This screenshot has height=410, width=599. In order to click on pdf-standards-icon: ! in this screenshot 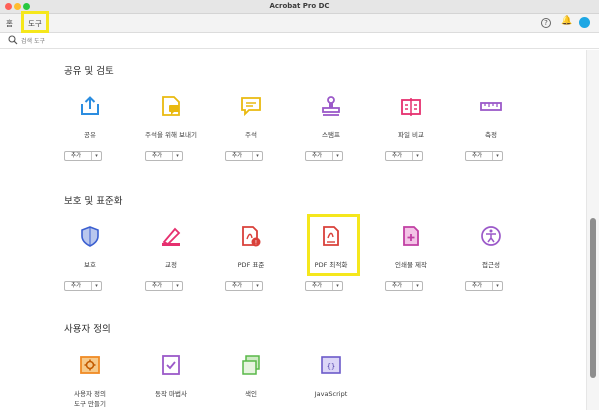, I will do `click(251, 236)`.